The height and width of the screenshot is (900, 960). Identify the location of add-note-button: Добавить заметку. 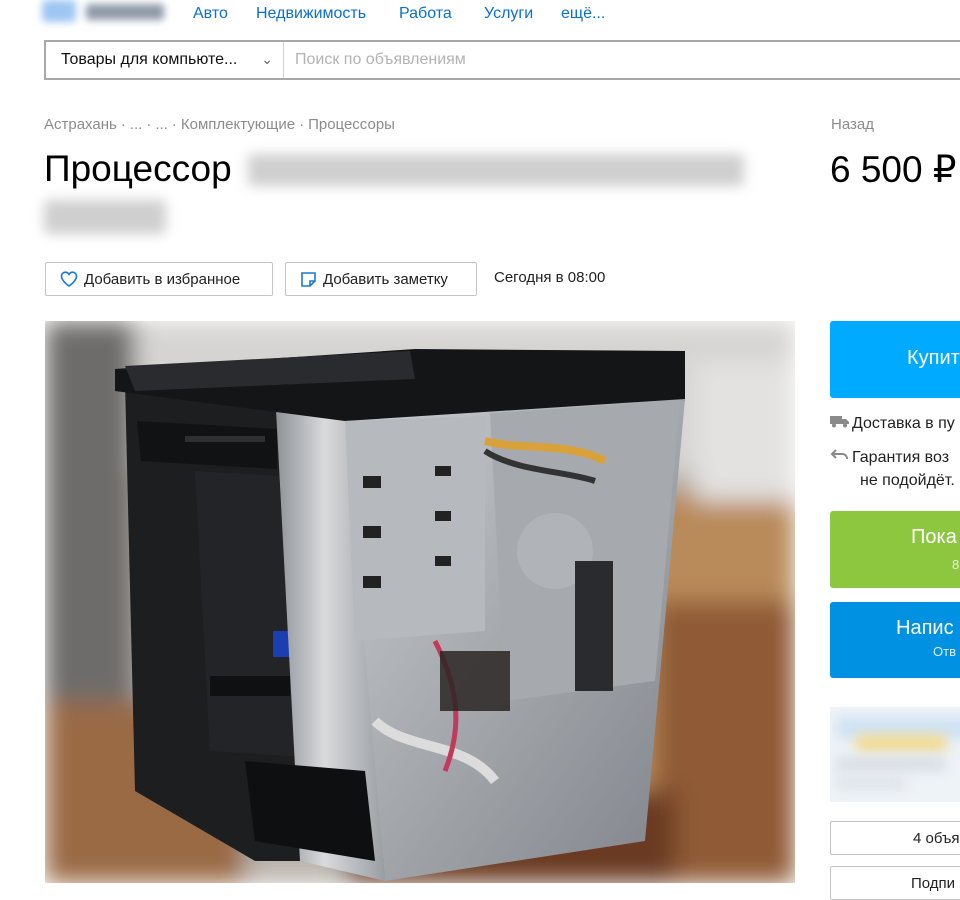
(381, 279).